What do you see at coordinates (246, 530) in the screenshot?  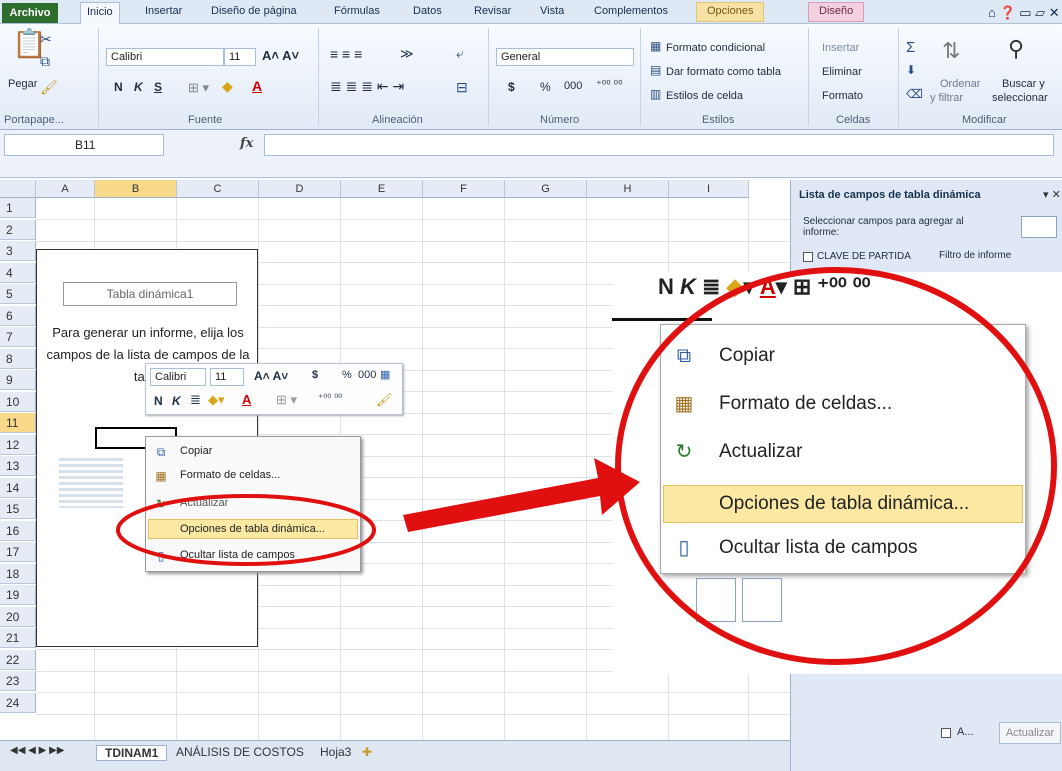 I see `annotation-small-ellipse` at bounding box center [246, 530].